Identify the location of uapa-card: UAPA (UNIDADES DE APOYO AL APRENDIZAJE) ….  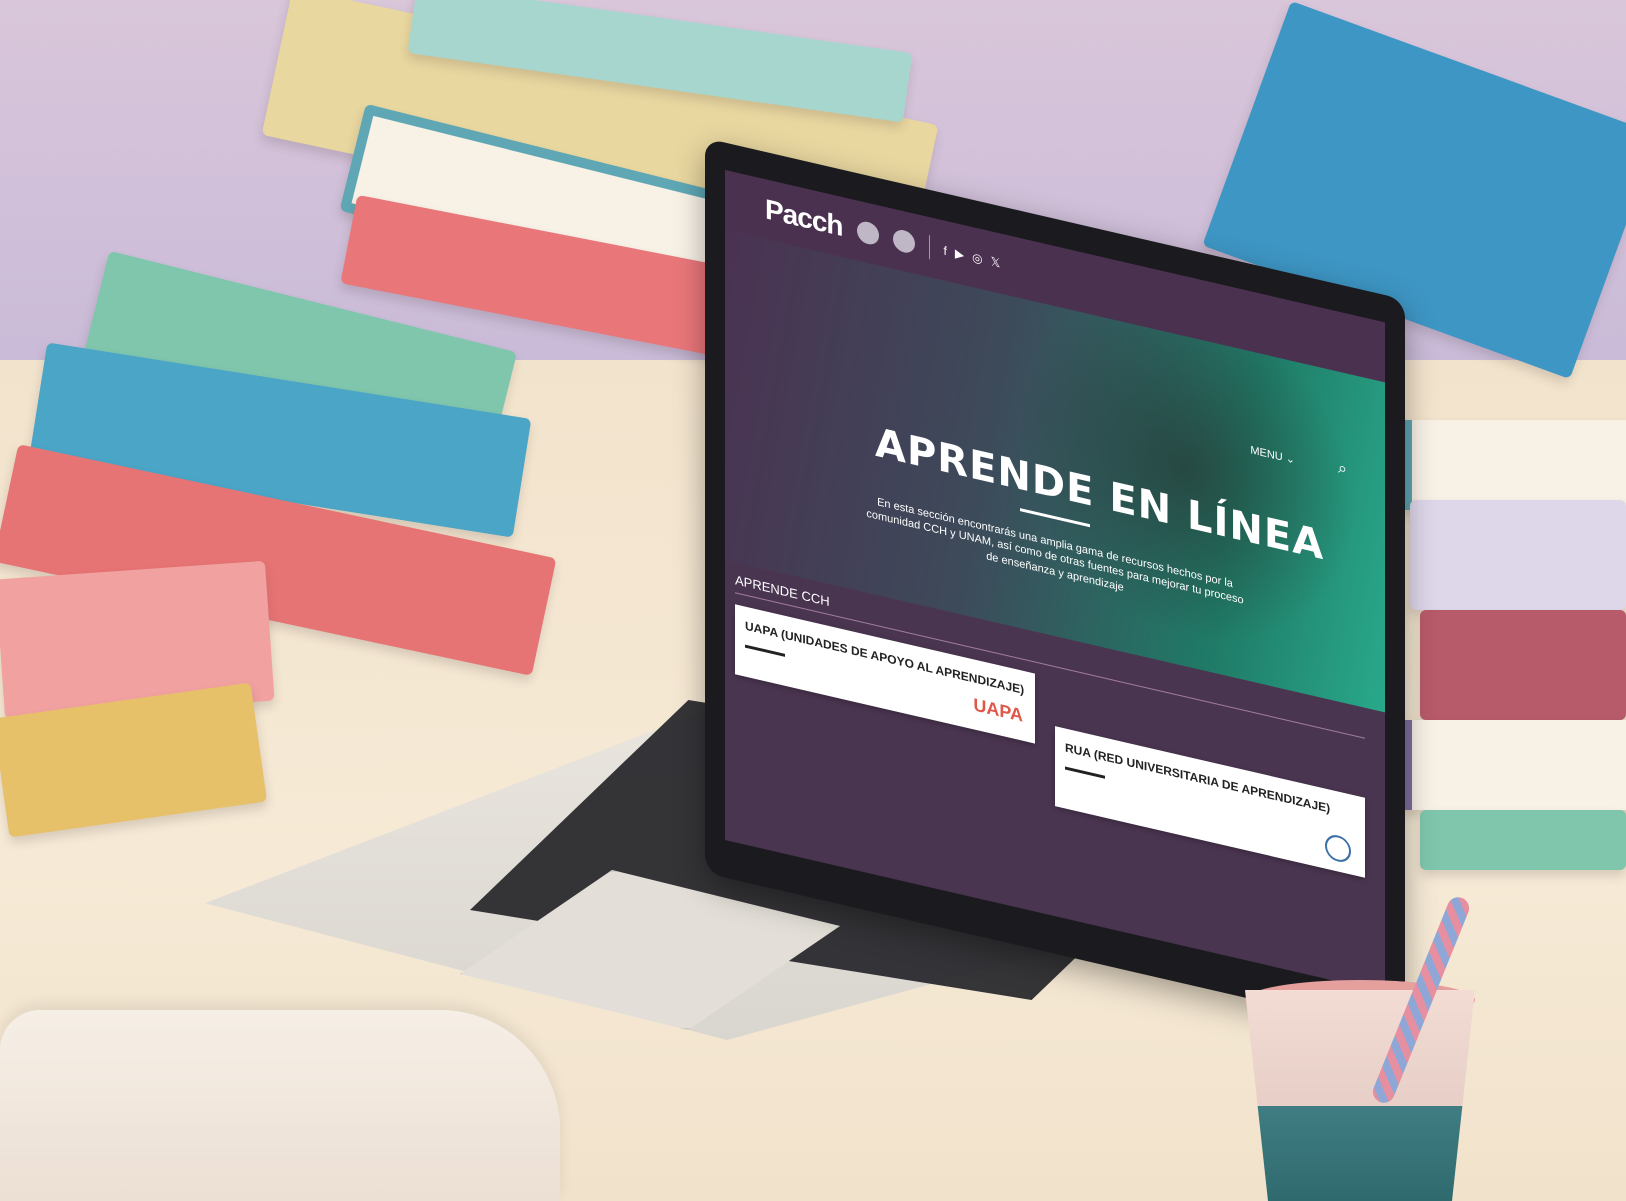
(885, 674).